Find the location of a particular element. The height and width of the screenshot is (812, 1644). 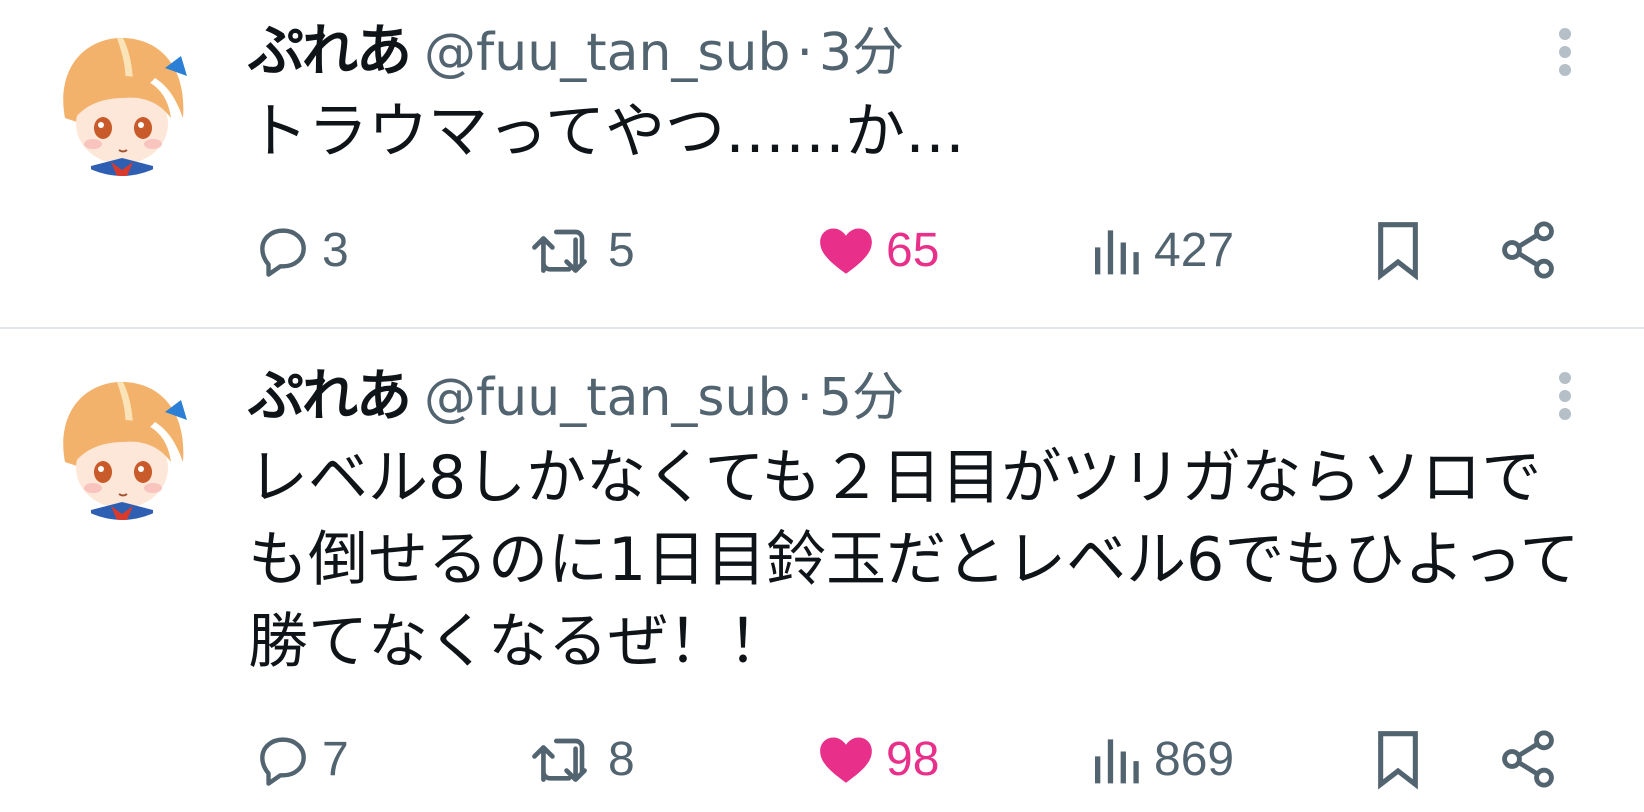

tweet-header: ぷれあ @fuu_tan_sub · 5分 is located at coordinates (576, 397).